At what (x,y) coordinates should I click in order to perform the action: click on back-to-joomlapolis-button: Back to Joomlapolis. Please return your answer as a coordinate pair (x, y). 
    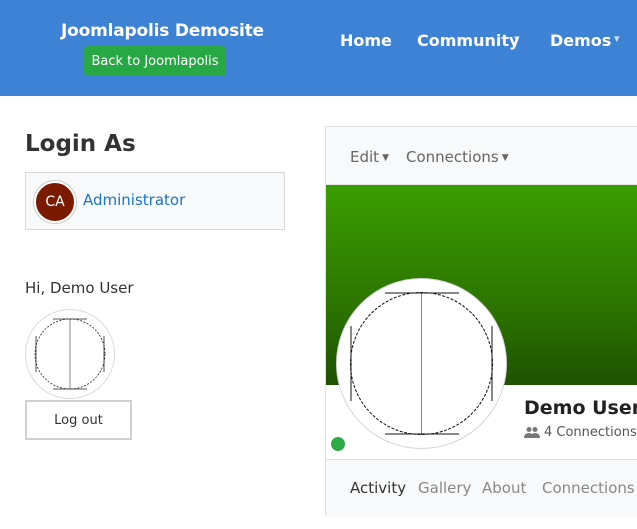
    Looking at the image, I should click on (155, 61).